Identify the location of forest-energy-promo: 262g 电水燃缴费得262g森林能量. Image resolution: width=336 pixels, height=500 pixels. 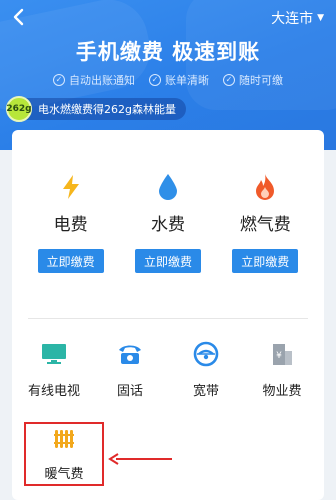
(96, 109).